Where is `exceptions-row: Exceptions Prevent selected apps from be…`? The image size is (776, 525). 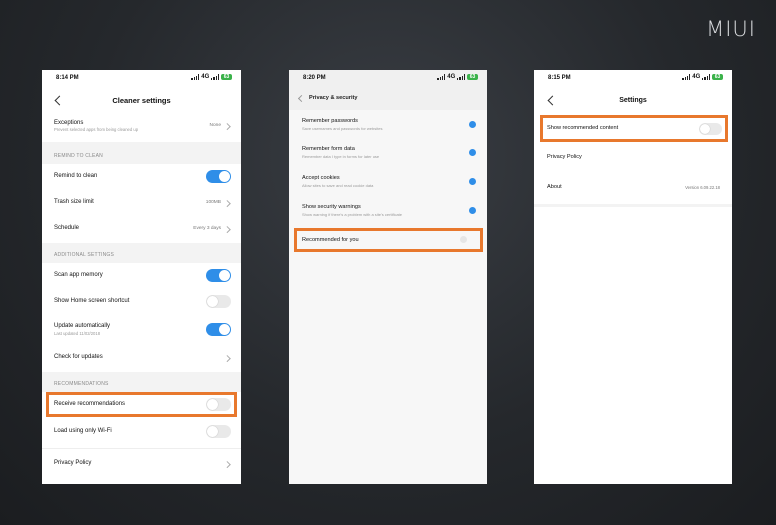
exceptions-row: Exceptions Prevent selected apps from be… is located at coordinates (141, 127).